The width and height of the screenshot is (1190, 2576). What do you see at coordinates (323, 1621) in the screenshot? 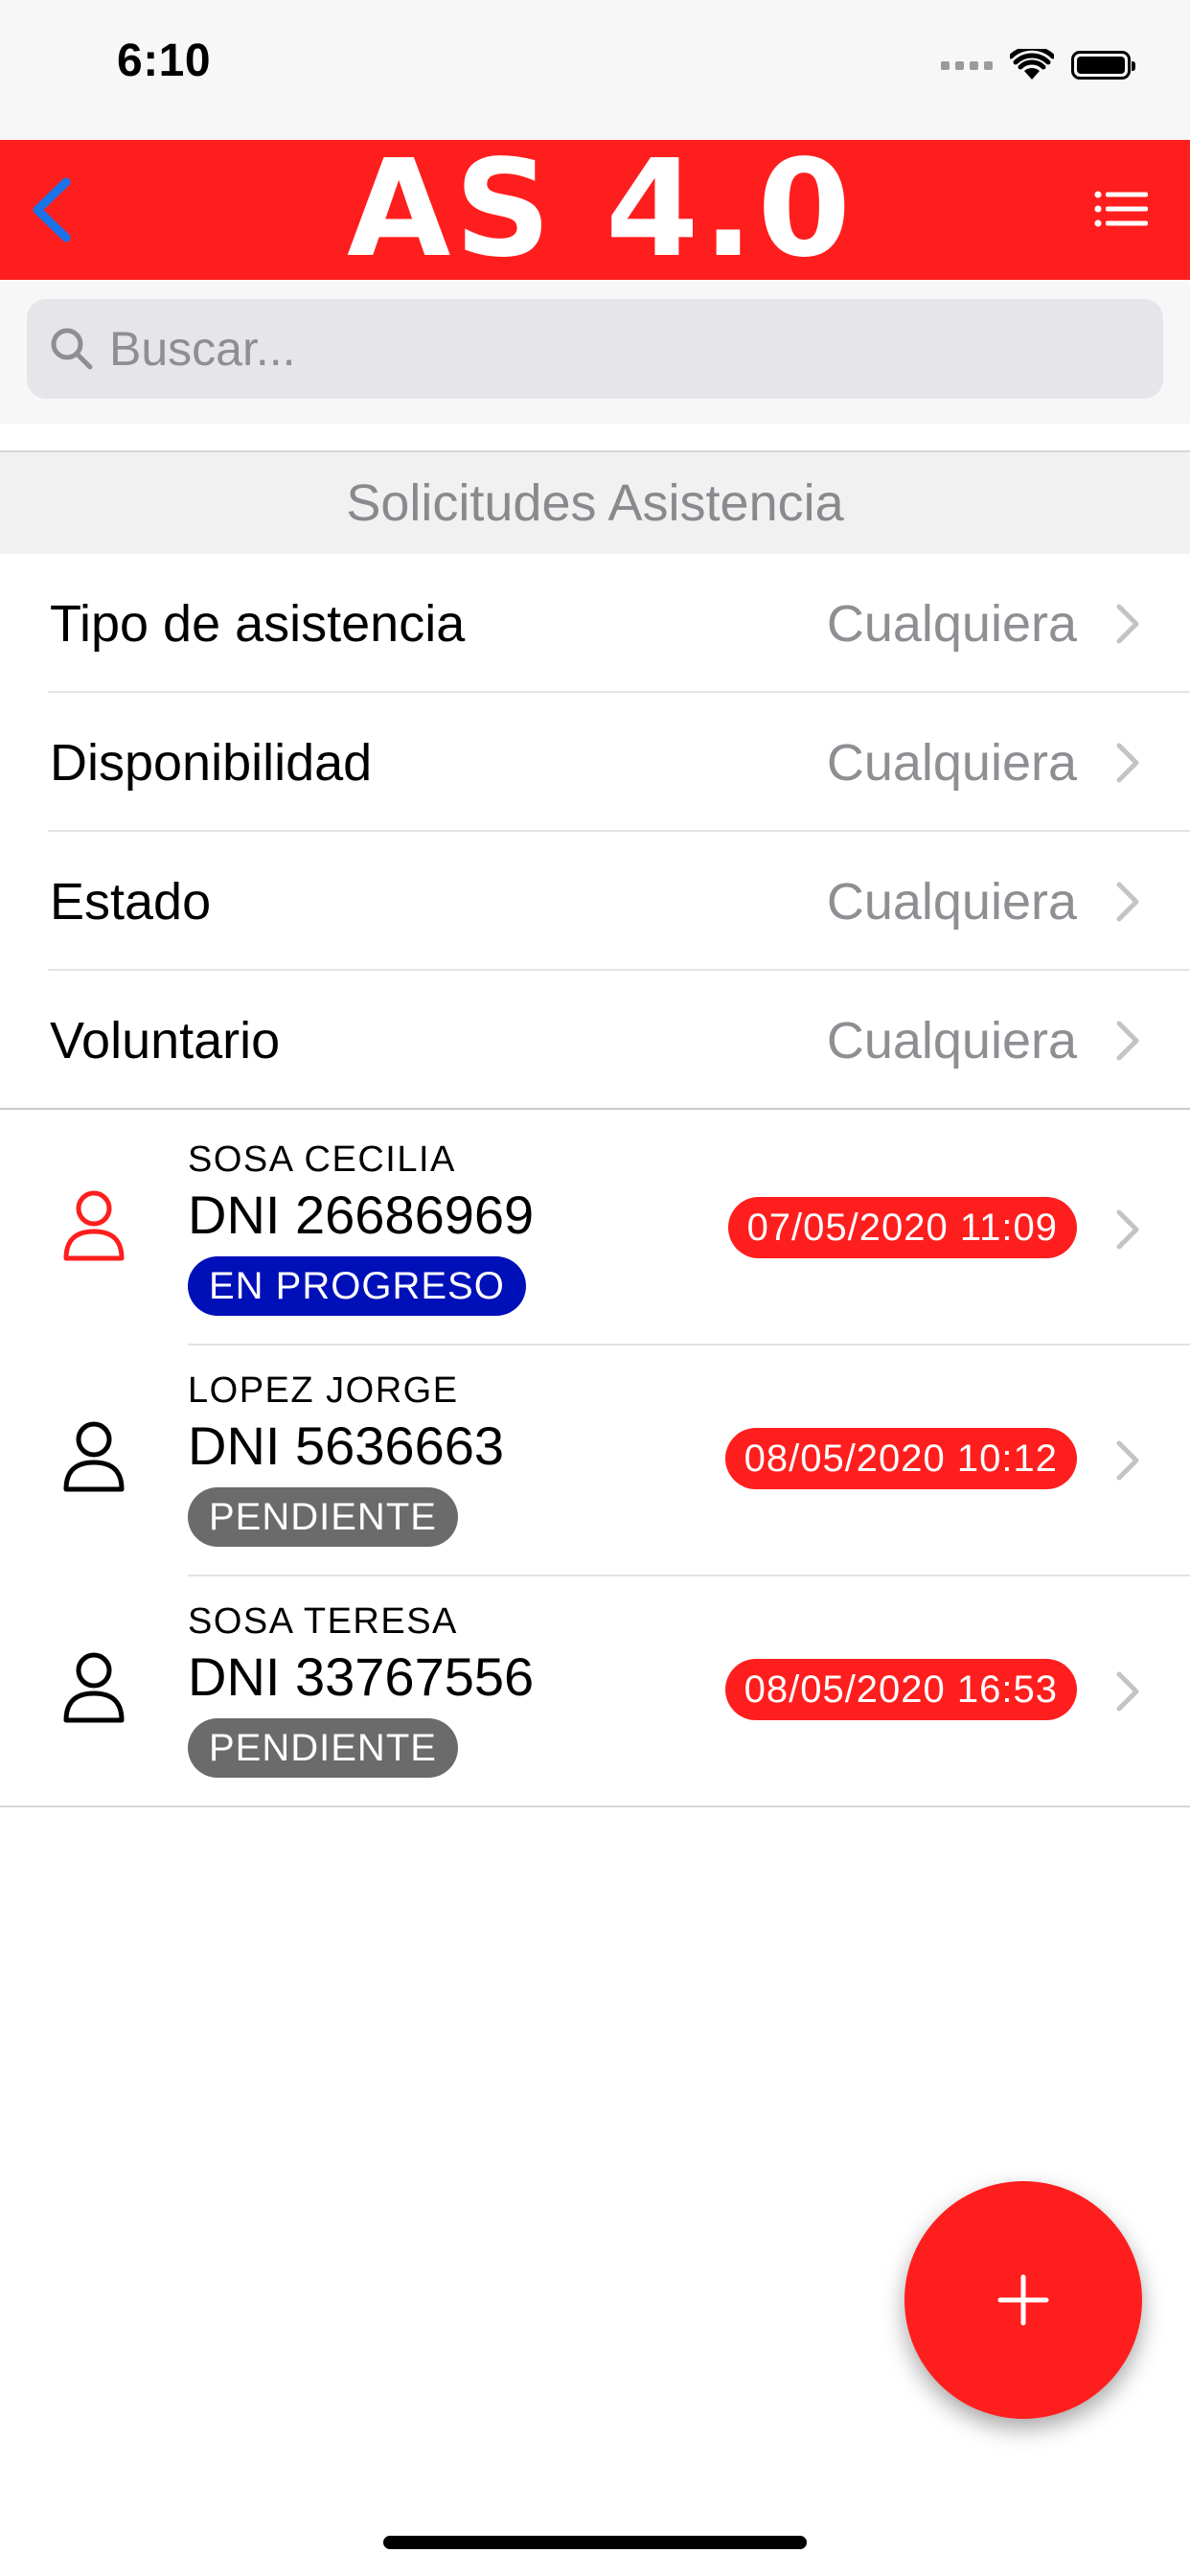
I see `person-name: SOSA TERESA` at bounding box center [323, 1621].